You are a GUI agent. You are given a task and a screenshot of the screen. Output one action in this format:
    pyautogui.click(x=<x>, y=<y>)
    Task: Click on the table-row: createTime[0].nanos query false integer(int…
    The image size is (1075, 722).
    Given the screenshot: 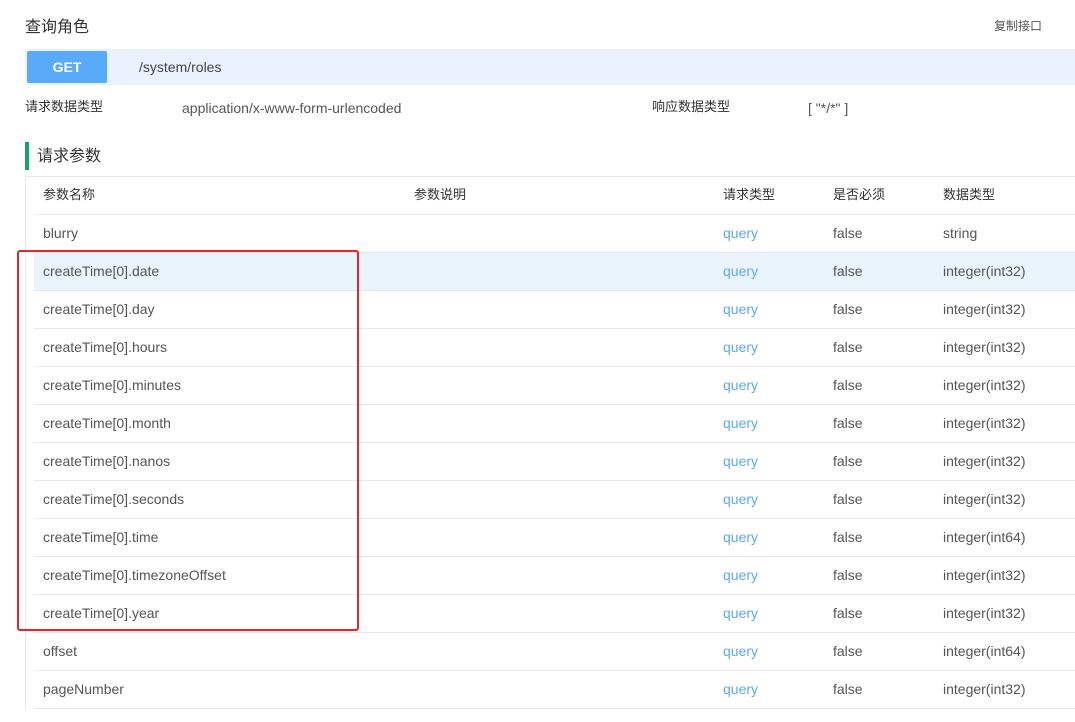 What is the action you would take?
    pyautogui.click(x=554, y=462)
    